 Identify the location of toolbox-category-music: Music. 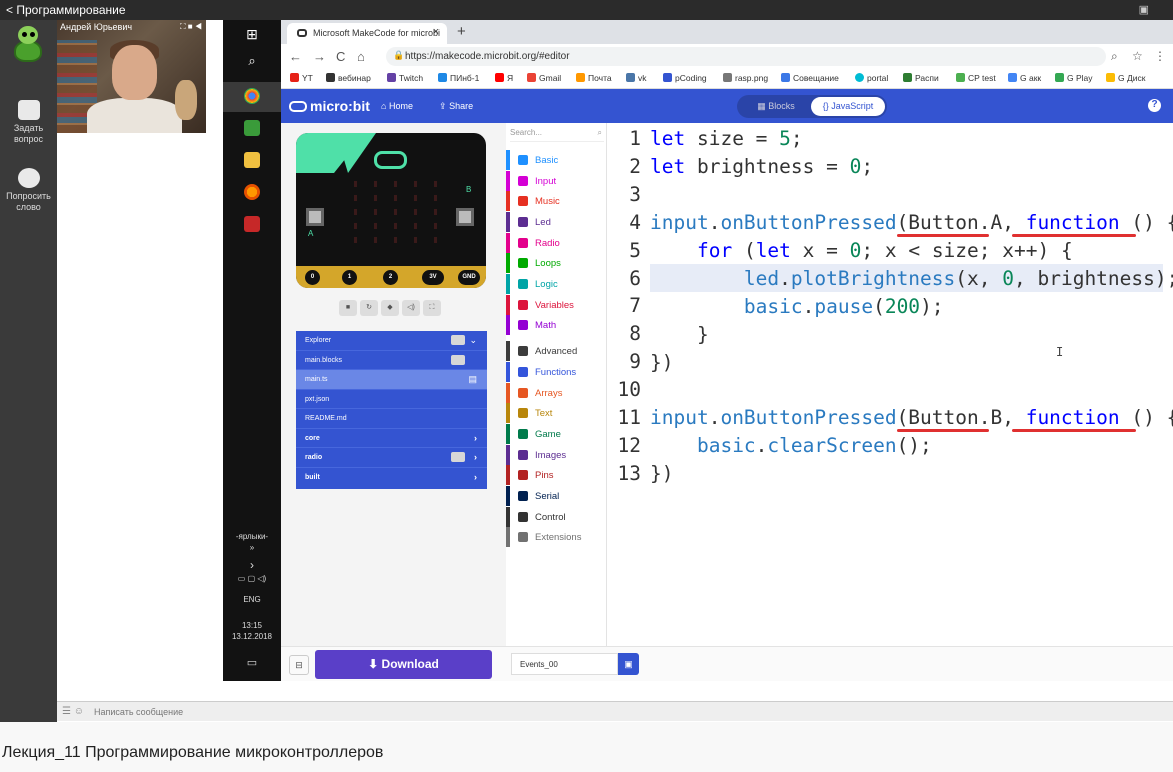
(556, 201).